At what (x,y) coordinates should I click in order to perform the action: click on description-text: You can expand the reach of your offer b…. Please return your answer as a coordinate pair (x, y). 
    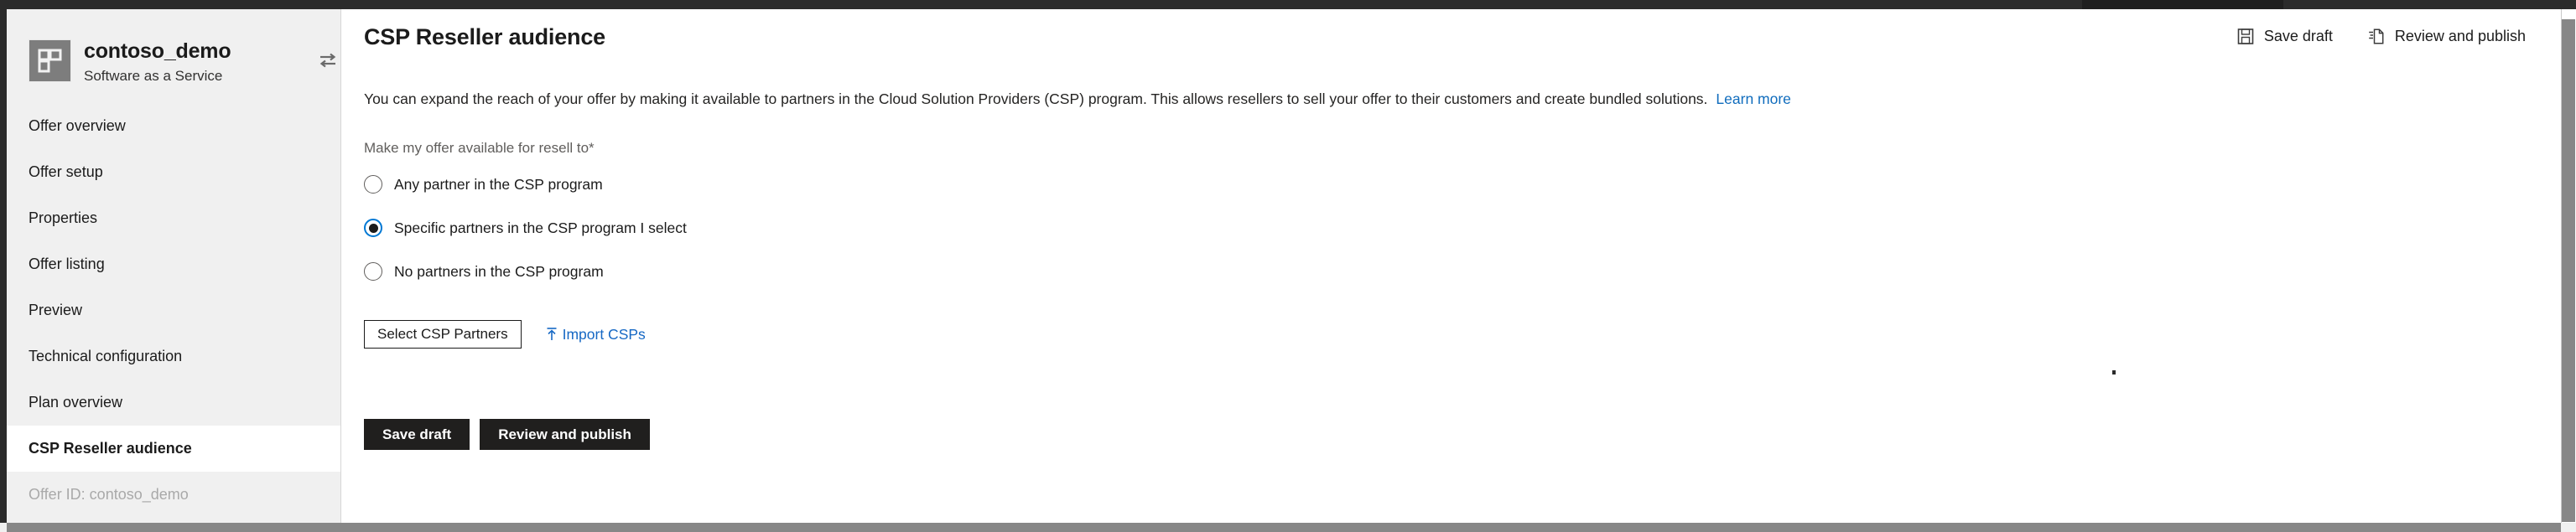
    Looking at the image, I should click on (1036, 98).